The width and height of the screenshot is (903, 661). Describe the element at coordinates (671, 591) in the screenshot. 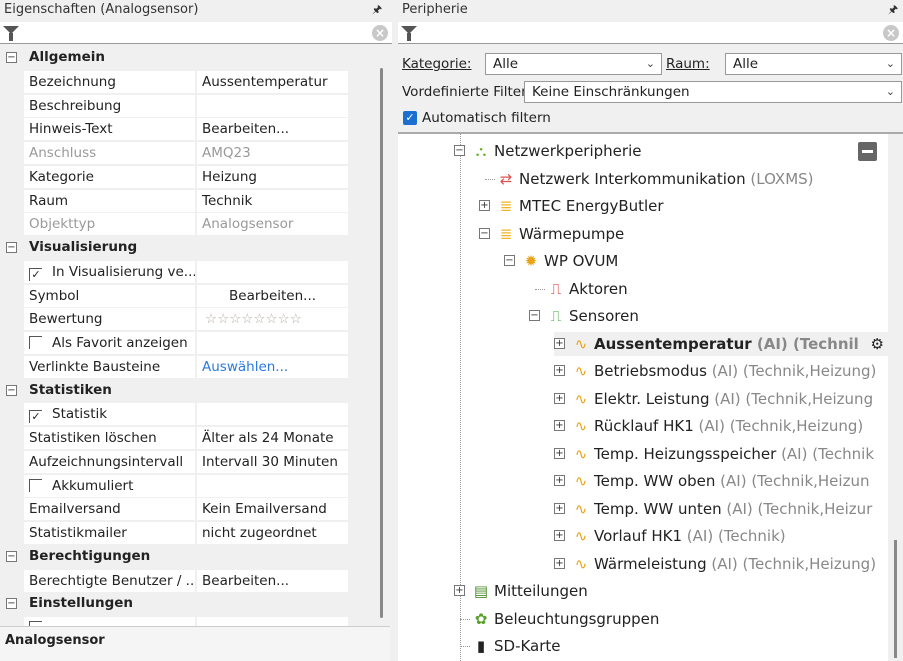

I see `tree-node: + ▤ Mitteilungen` at that location.